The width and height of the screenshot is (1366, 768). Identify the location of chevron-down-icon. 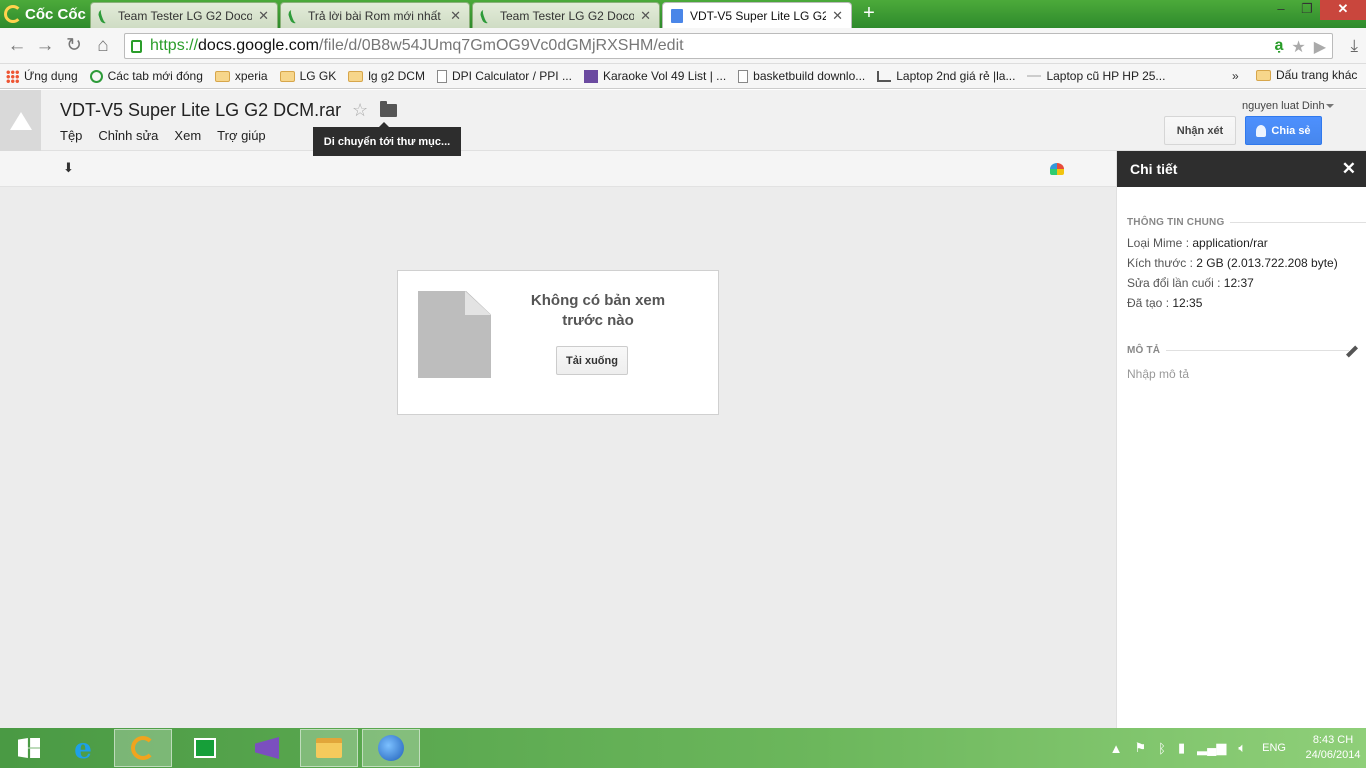
(1330, 106).